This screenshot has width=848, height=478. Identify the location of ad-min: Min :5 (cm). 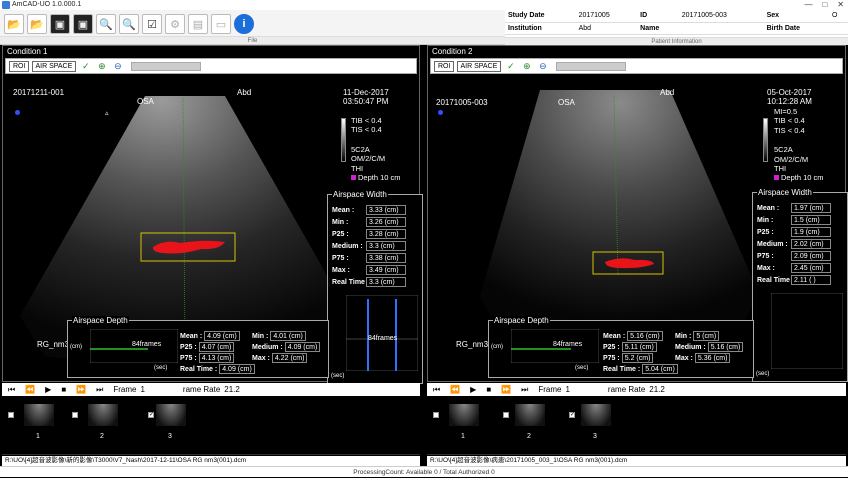
(697, 336).